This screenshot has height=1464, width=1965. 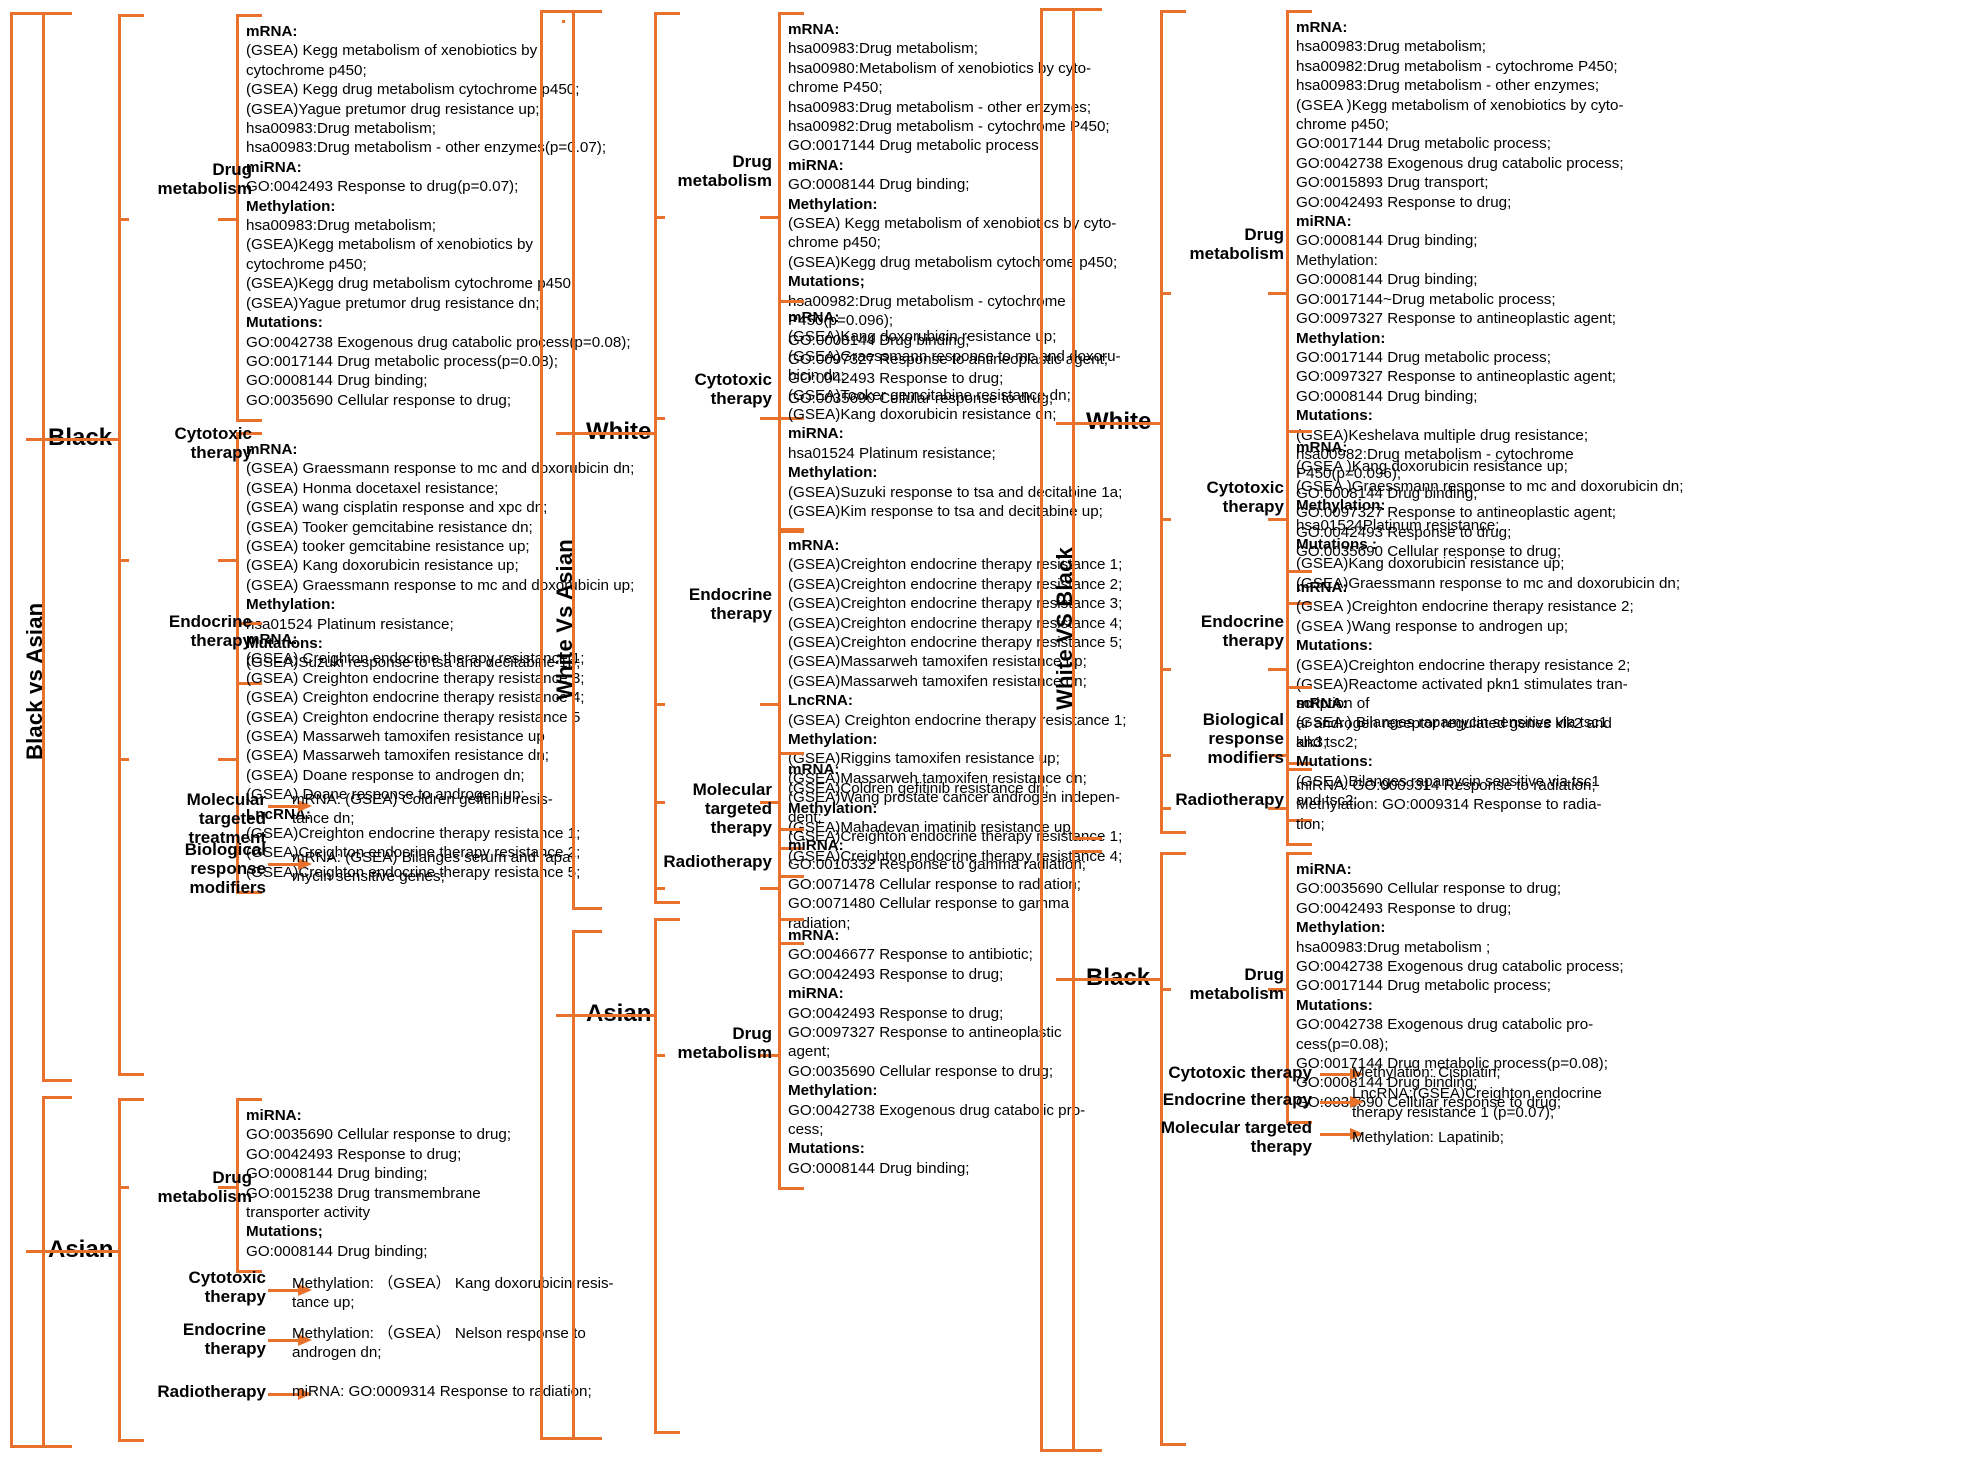 I want to click on group-bracket-spine, so click(x=1073, y=1151).